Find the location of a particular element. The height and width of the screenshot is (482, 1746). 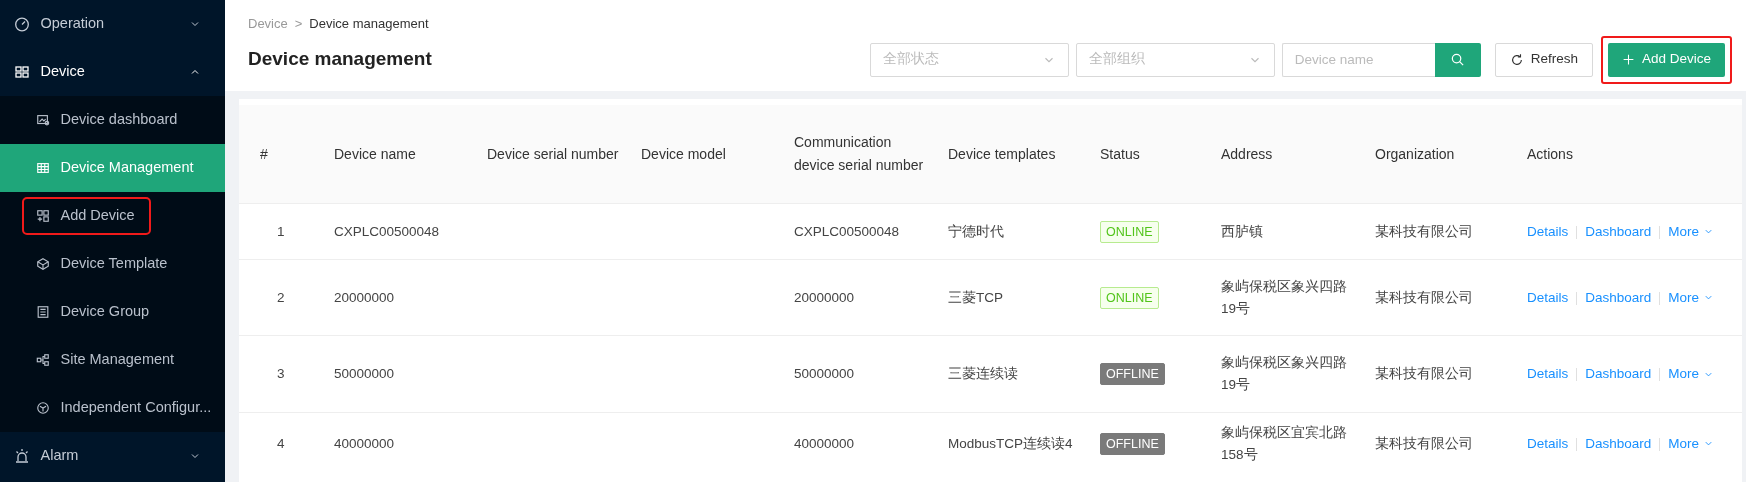

column-header: Communication device serial number is located at coordinates (861, 154).